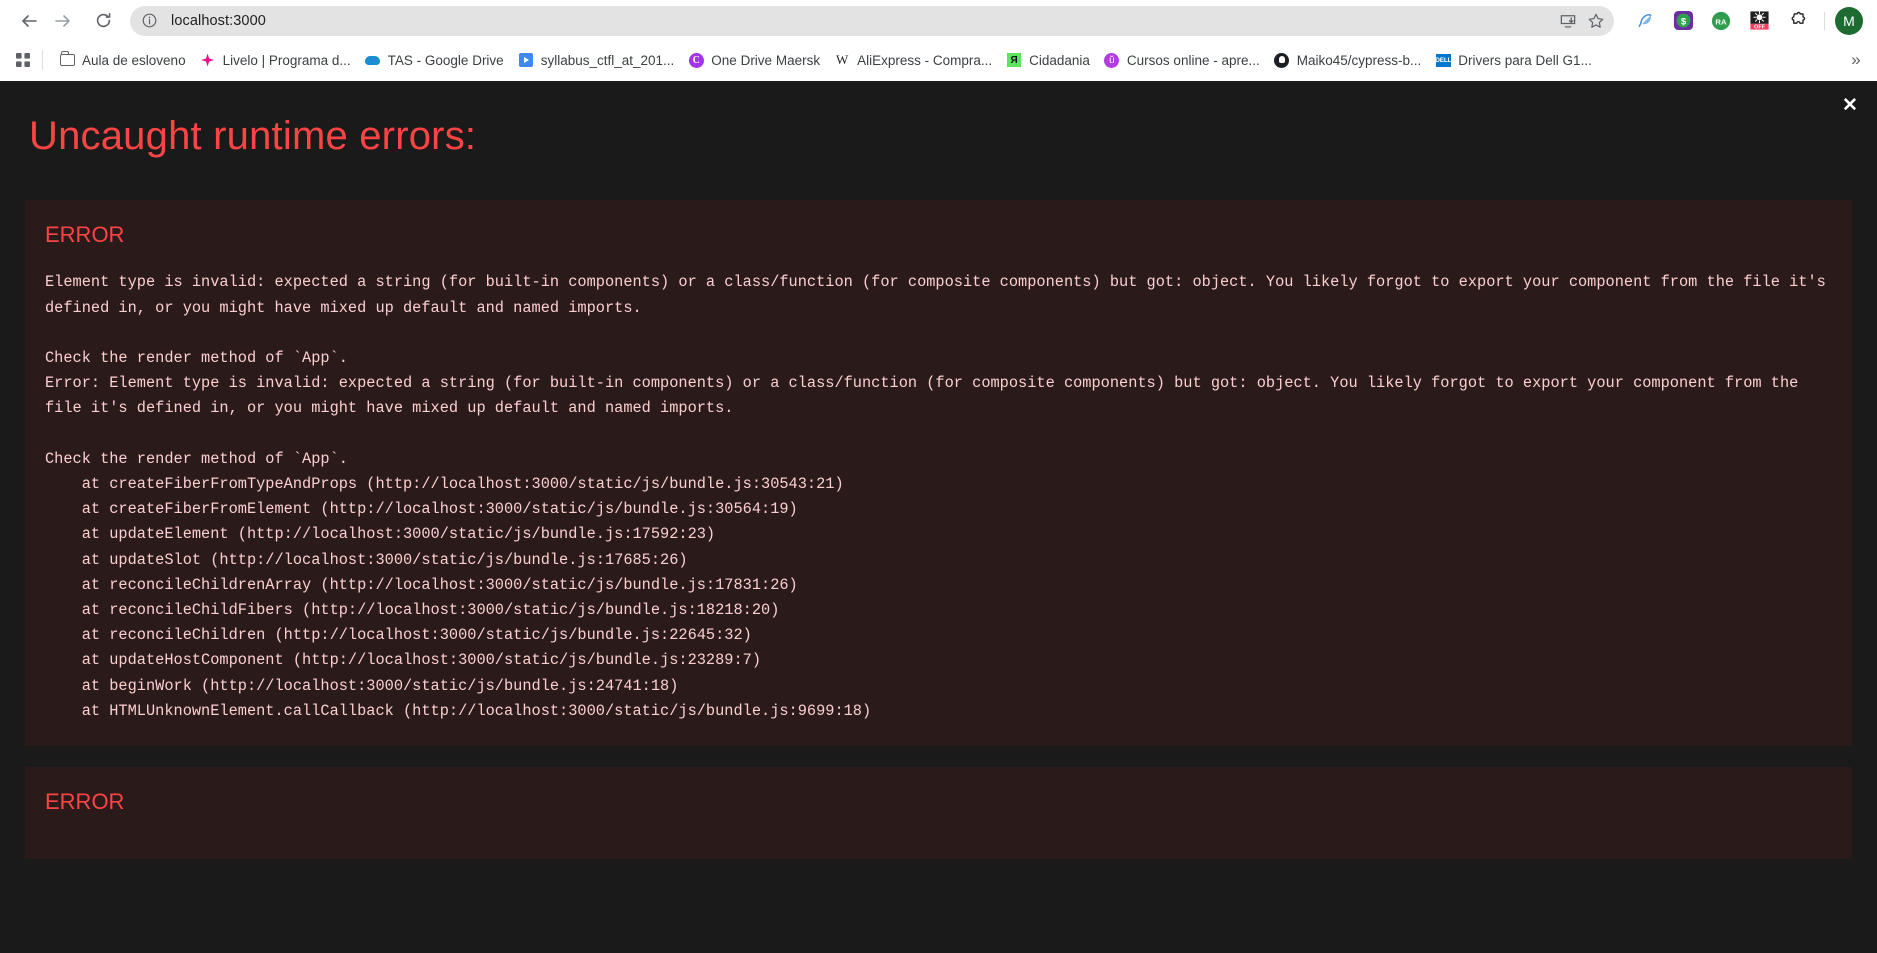 The image size is (1877, 953). Describe the element at coordinates (1014, 60) in the screenshot. I see `green-note-icon: Я` at that location.